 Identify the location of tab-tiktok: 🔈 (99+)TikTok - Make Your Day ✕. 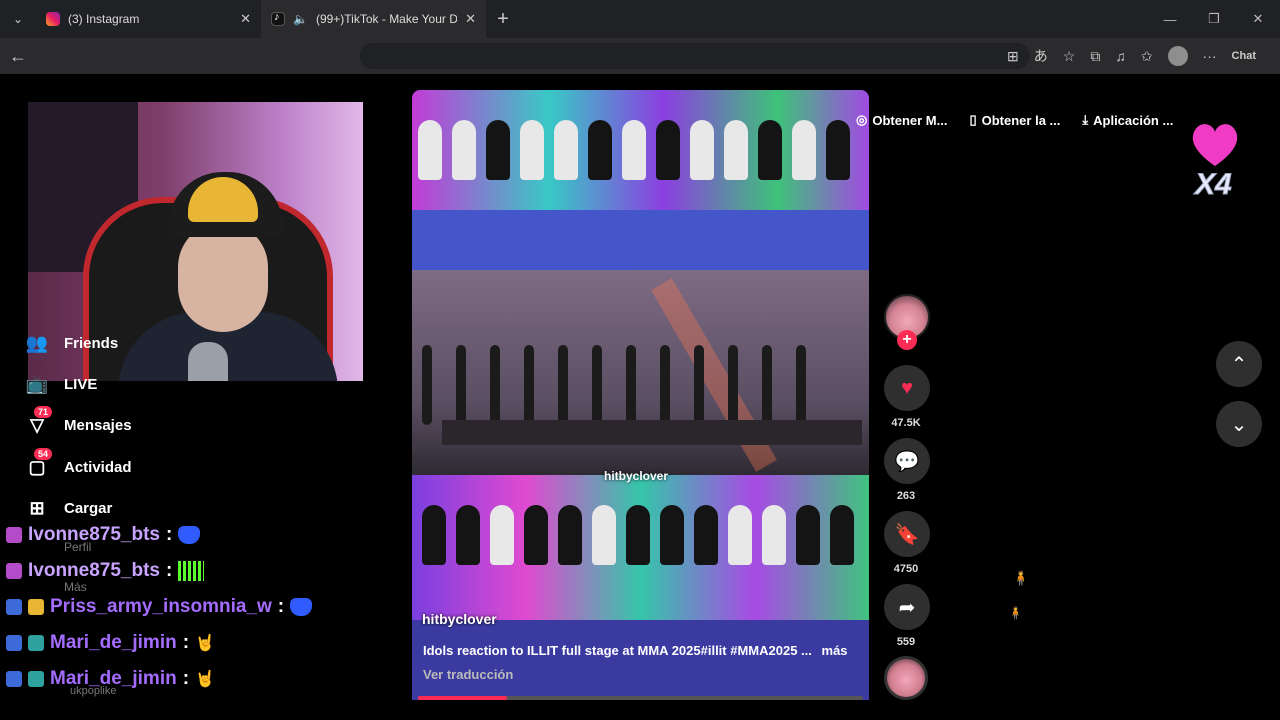
(373, 19).